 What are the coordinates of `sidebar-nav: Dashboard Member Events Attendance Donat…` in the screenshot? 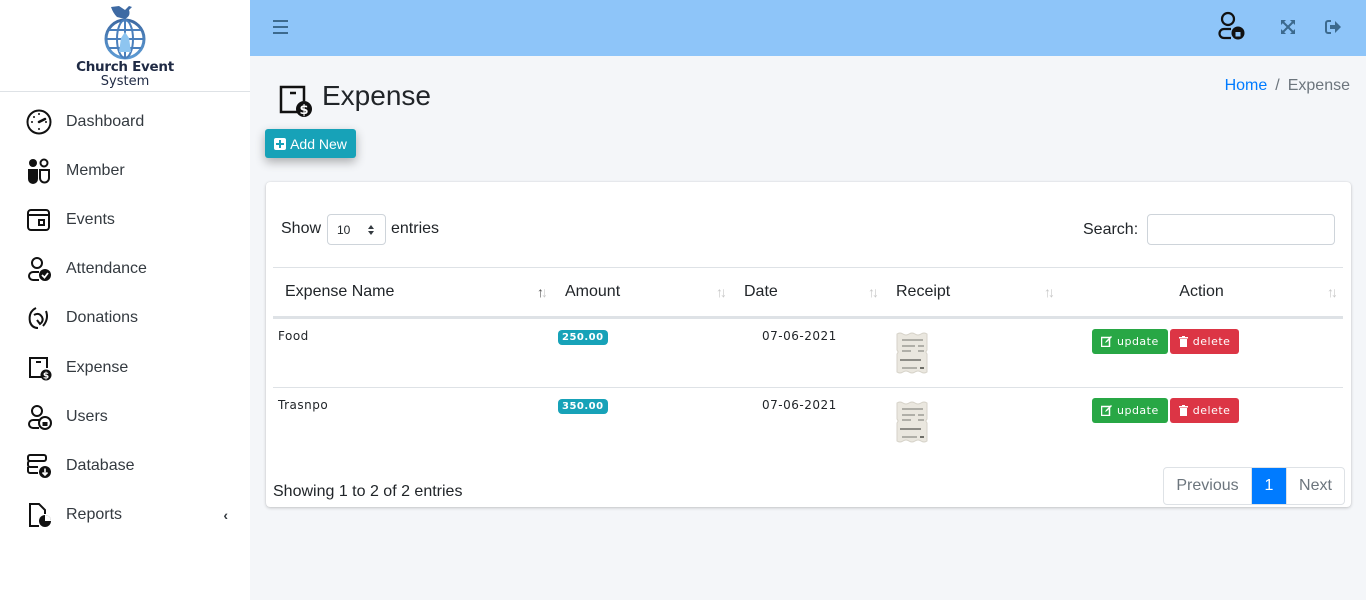 It's located at (125, 316).